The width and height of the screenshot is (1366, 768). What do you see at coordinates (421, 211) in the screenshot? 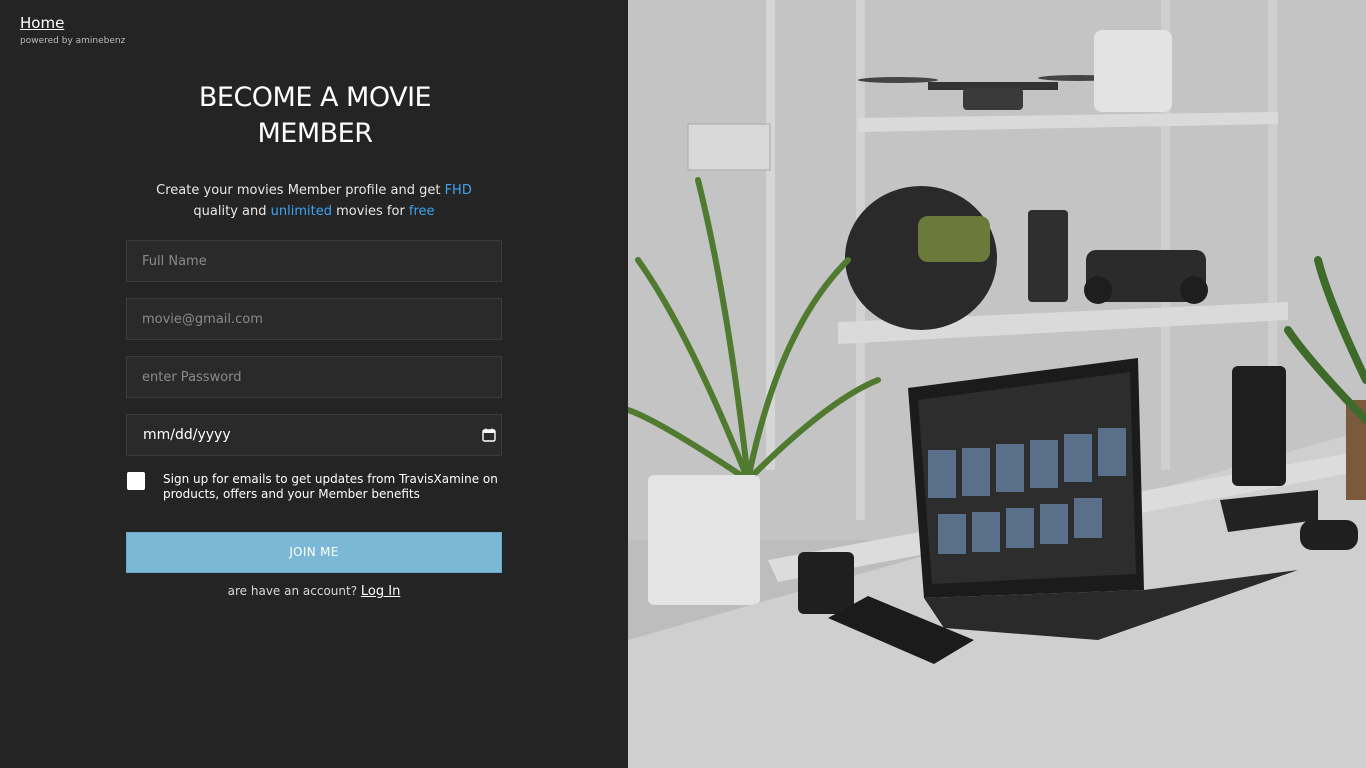
I see `subtitle-highlight-free: free` at bounding box center [421, 211].